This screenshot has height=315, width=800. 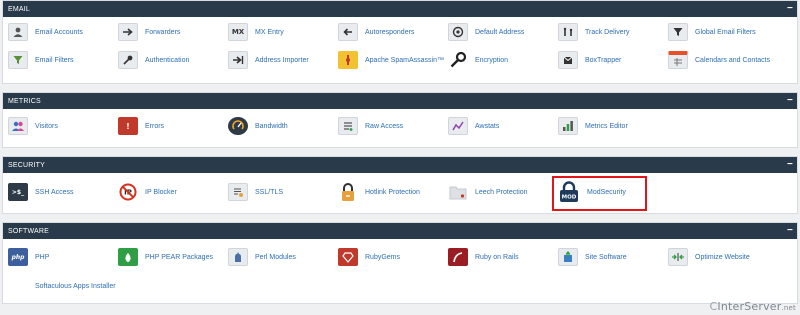 I want to click on import-icon, so click(x=238, y=60).